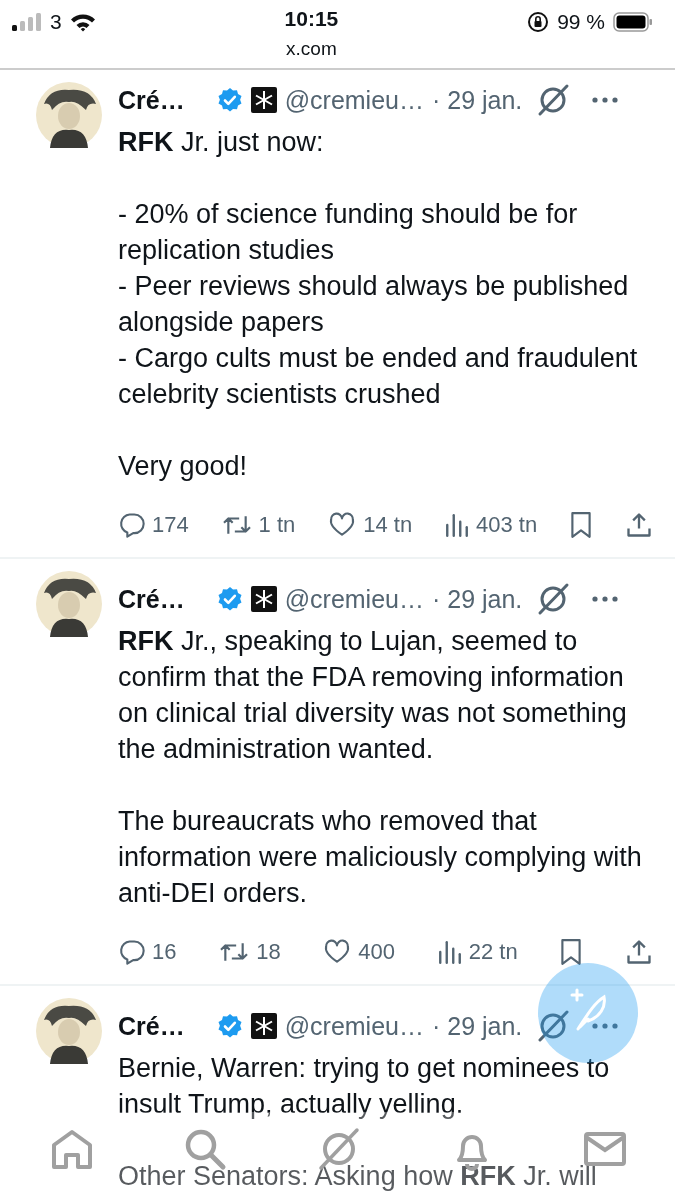  Describe the element at coordinates (380, 857) in the screenshot. I see `post-text: The bureaucrats who removed that information were maliciously complying with anti-DEI orders.` at that location.